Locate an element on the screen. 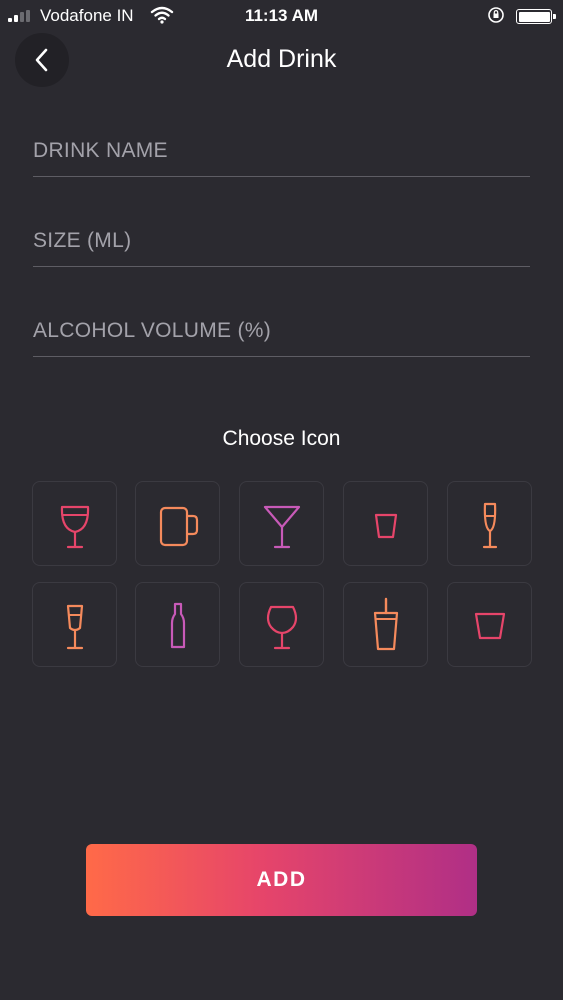  goblet-icon is located at coordinates (281, 627).